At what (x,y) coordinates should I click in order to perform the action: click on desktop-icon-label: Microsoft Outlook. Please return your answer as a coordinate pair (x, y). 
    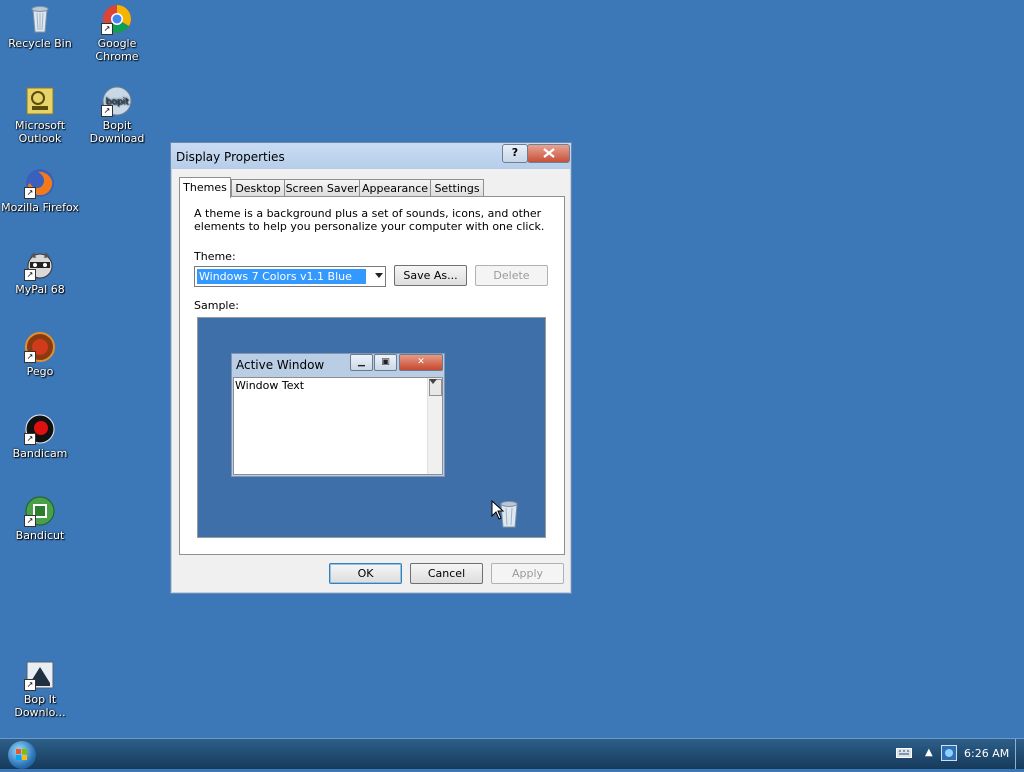
    Looking at the image, I should click on (40, 132).